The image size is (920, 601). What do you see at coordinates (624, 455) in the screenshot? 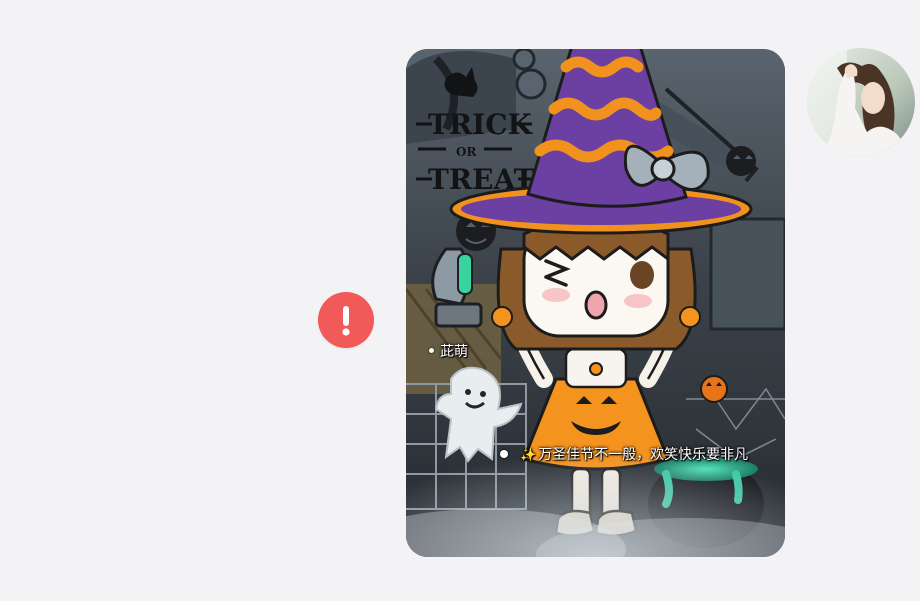
I see `image-caption-greeting: ✨ 万圣佳节不一般，欢笑快乐要非凡` at bounding box center [624, 455].